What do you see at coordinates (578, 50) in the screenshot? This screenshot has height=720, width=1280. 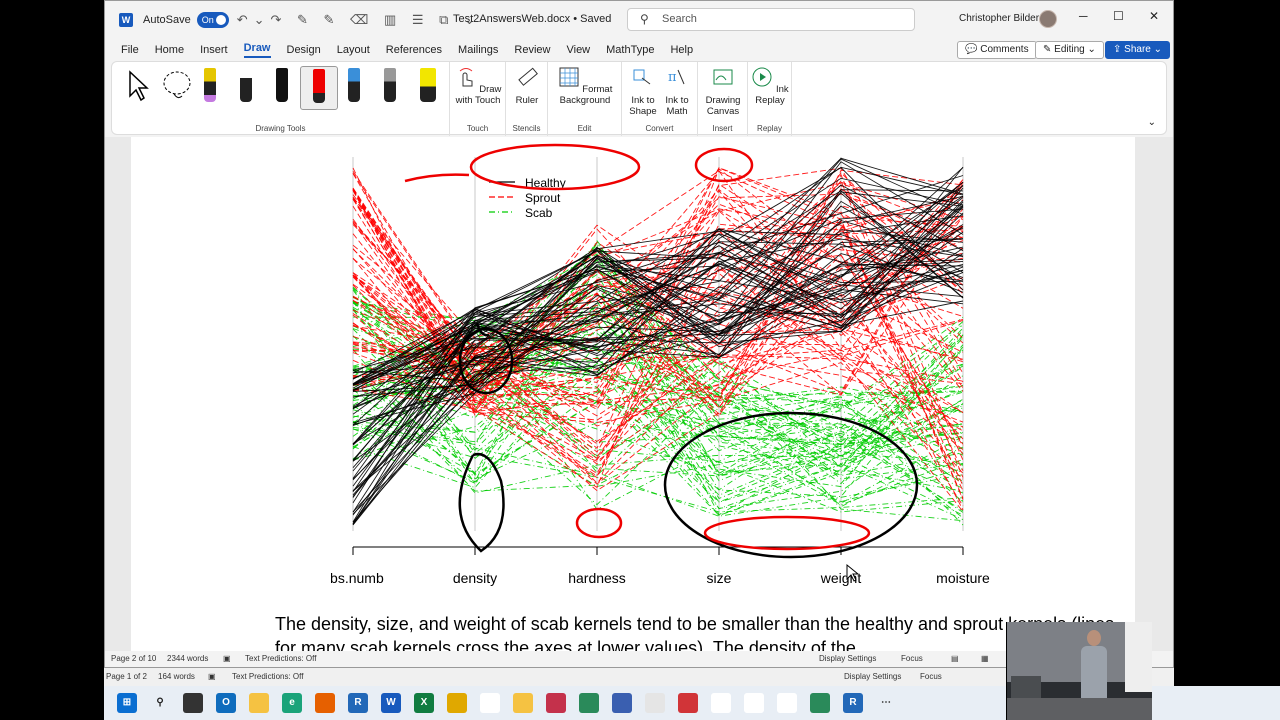 I see `tab-view: View` at bounding box center [578, 50].